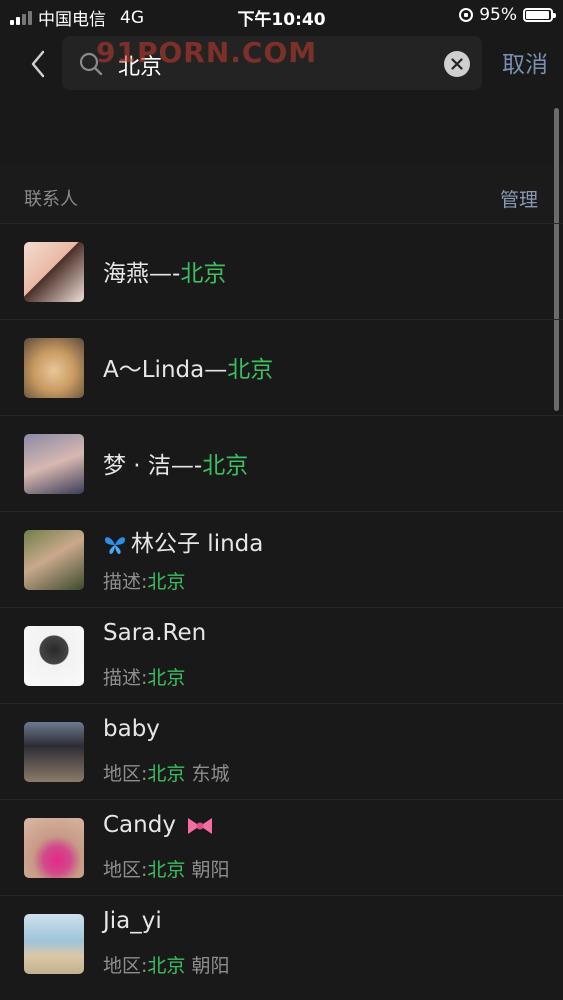 The image size is (563, 1000). Describe the element at coordinates (200, 825) in the screenshot. I see `ribbon-icon` at that location.